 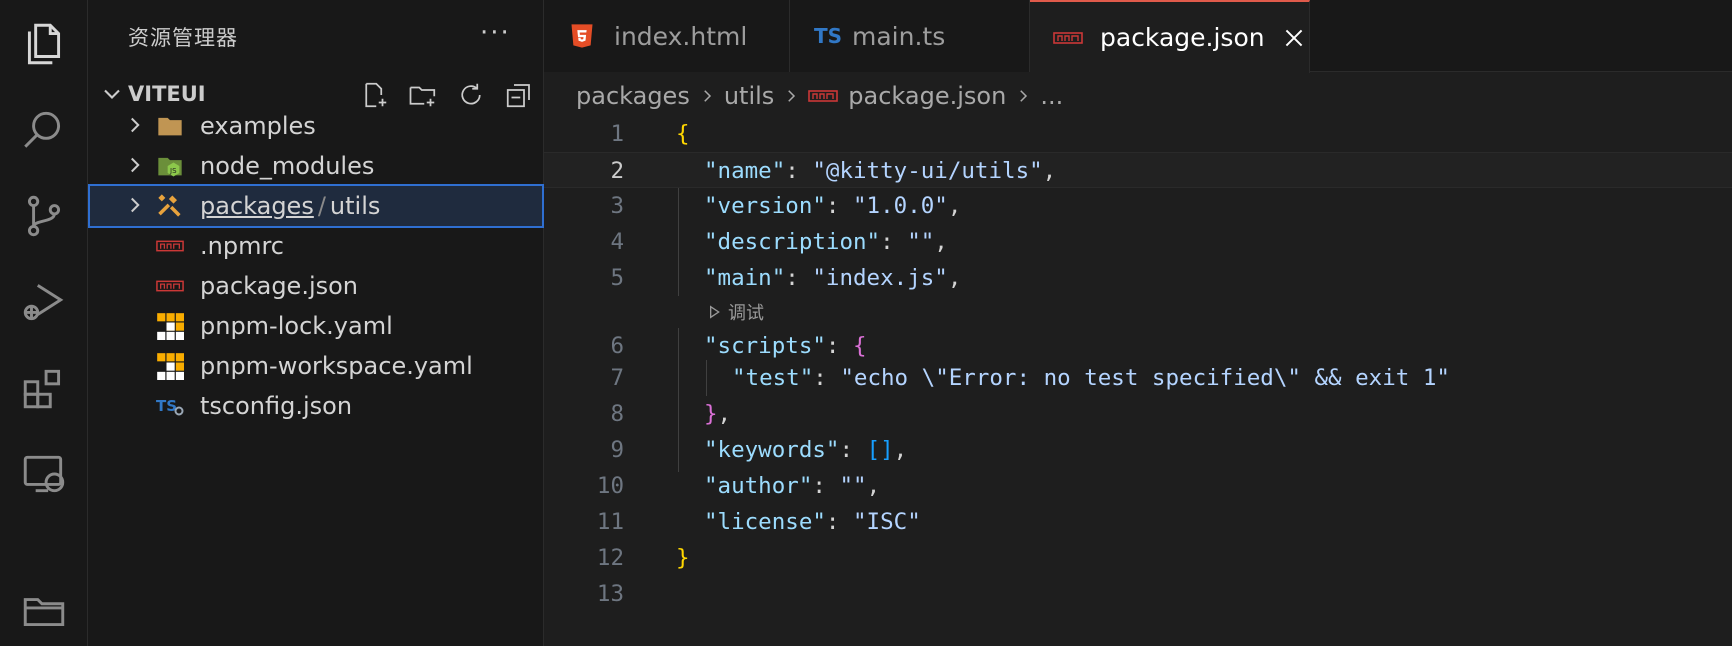 I want to click on tab-index-html: index.html, so click(x=667, y=36).